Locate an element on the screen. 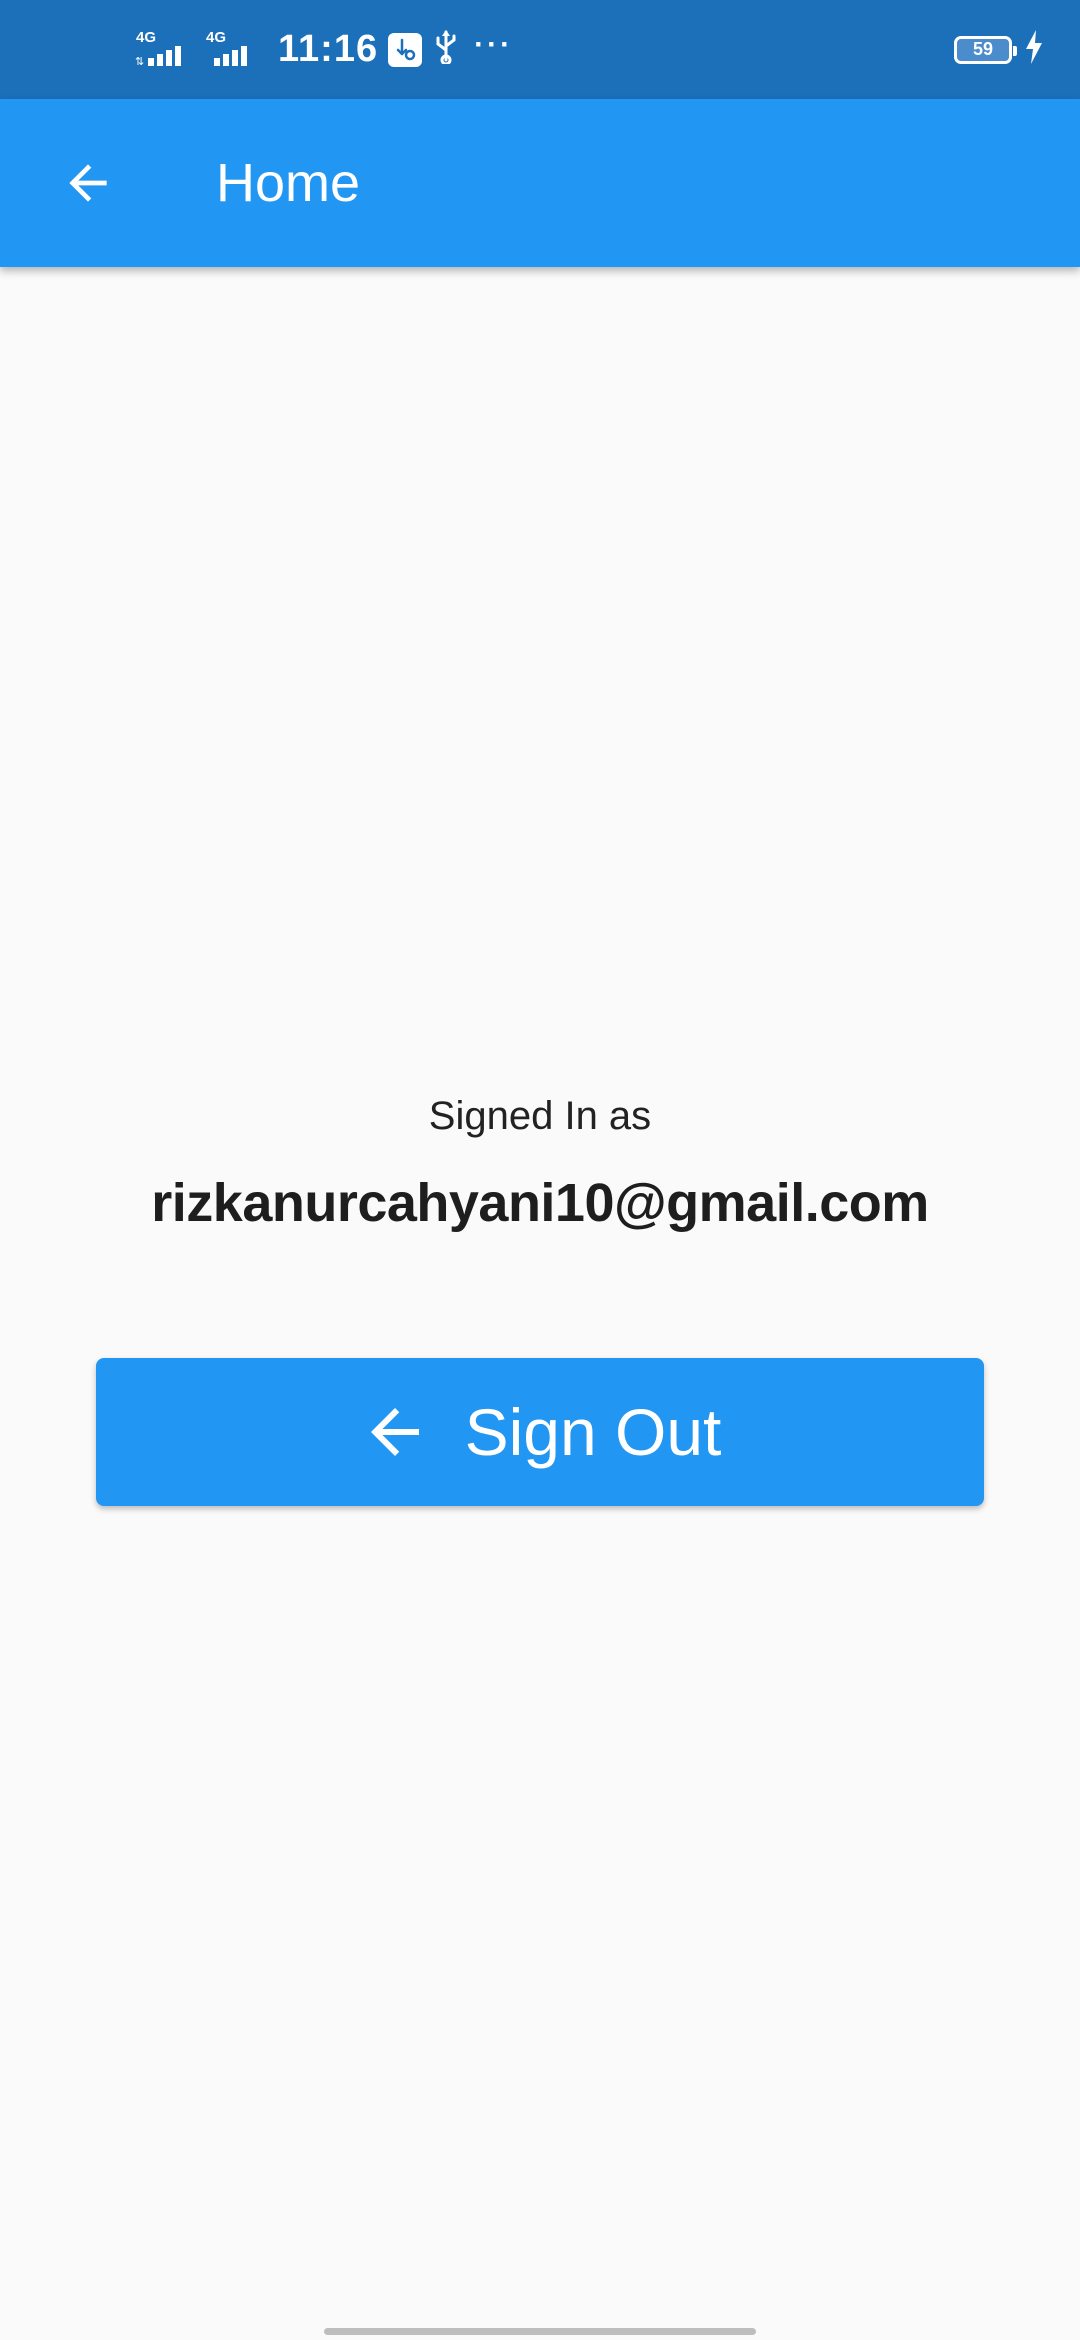 This screenshot has width=1080, height=2340. home-indicator is located at coordinates (540, 2331).